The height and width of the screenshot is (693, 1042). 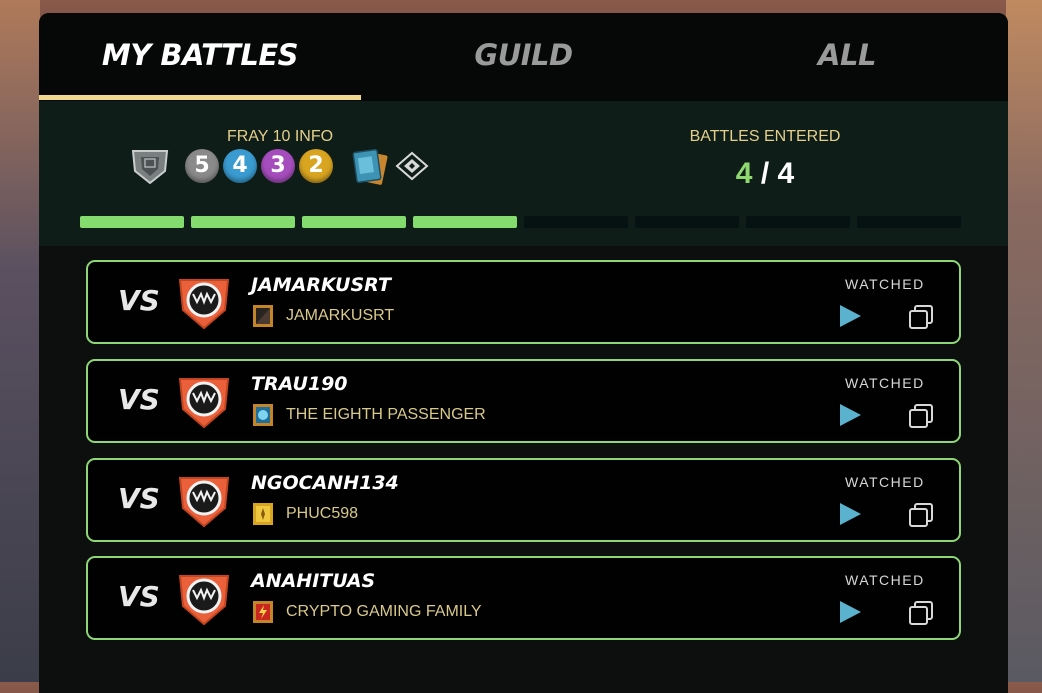 I want to click on dark-banner-icon, so click(x=263, y=316).